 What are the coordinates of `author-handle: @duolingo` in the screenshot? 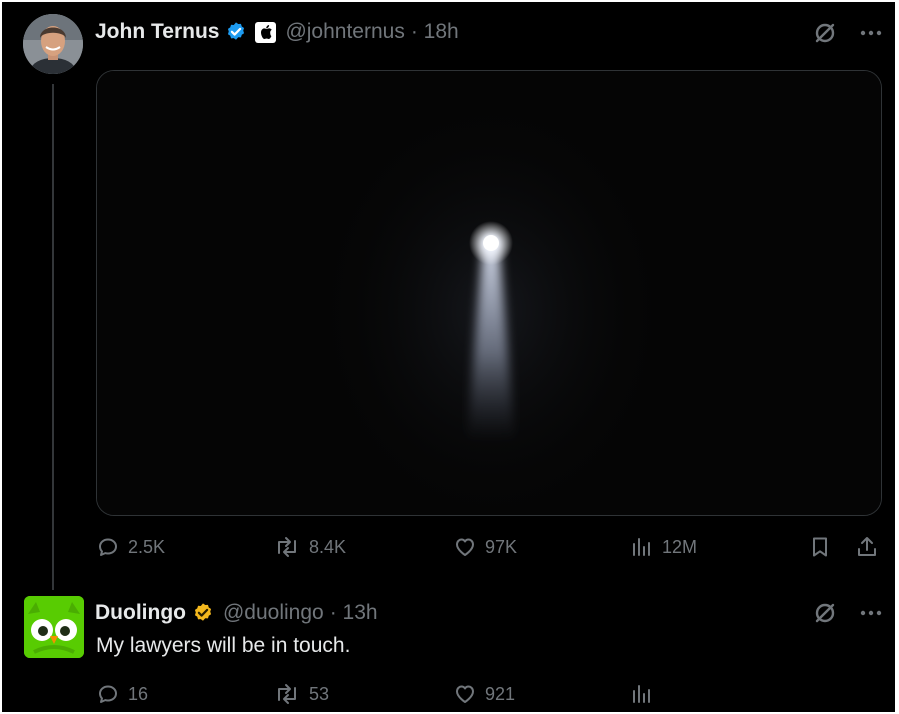 It's located at (273, 613).